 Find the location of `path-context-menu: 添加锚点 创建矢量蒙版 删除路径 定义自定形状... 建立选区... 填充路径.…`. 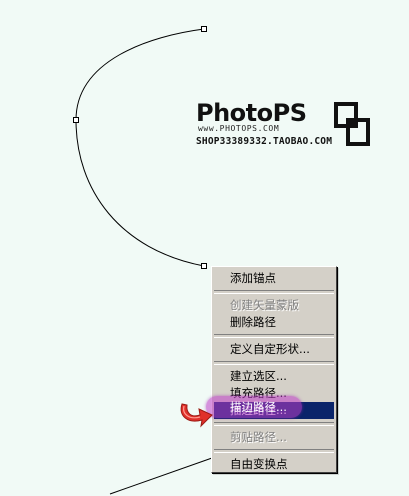

path-context-menu: 添加锚点 创建矢量蒙版 删除路径 定义自定形状... 建立选区... 填充路径.… is located at coordinates (274, 369).